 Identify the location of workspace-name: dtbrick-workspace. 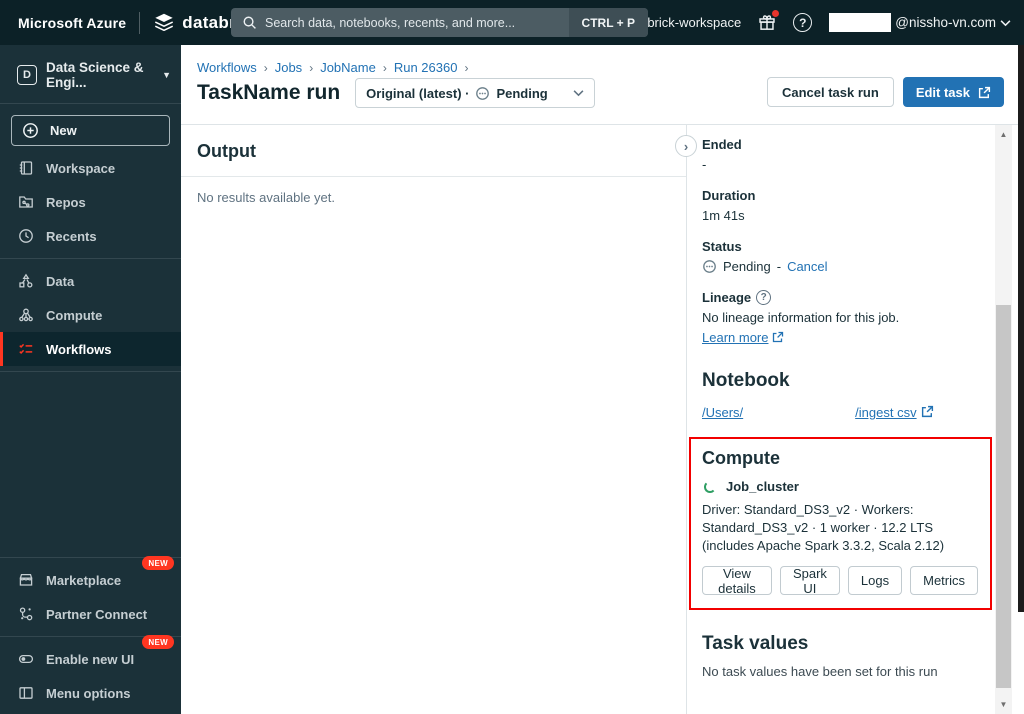
(688, 22).